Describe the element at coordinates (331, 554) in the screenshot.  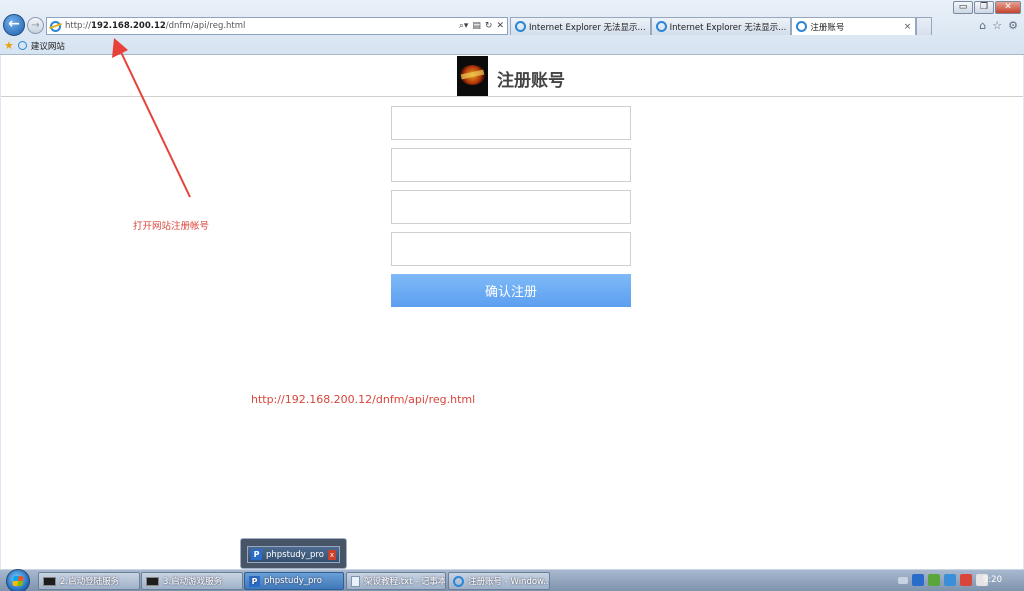
I see `thumbnail-close-icon: x` at that location.